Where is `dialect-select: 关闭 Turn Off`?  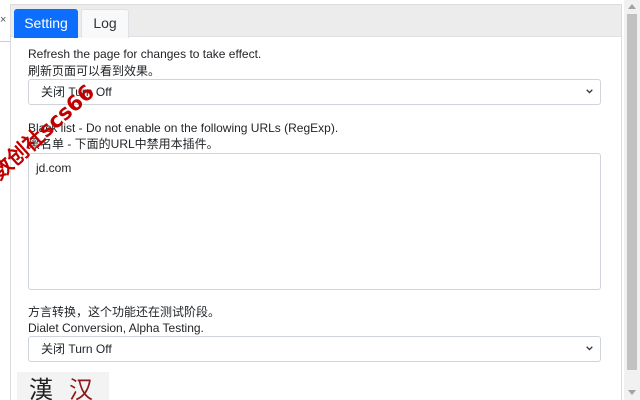
dialect-select: 关闭 Turn Off is located at coordinates (314, 349).